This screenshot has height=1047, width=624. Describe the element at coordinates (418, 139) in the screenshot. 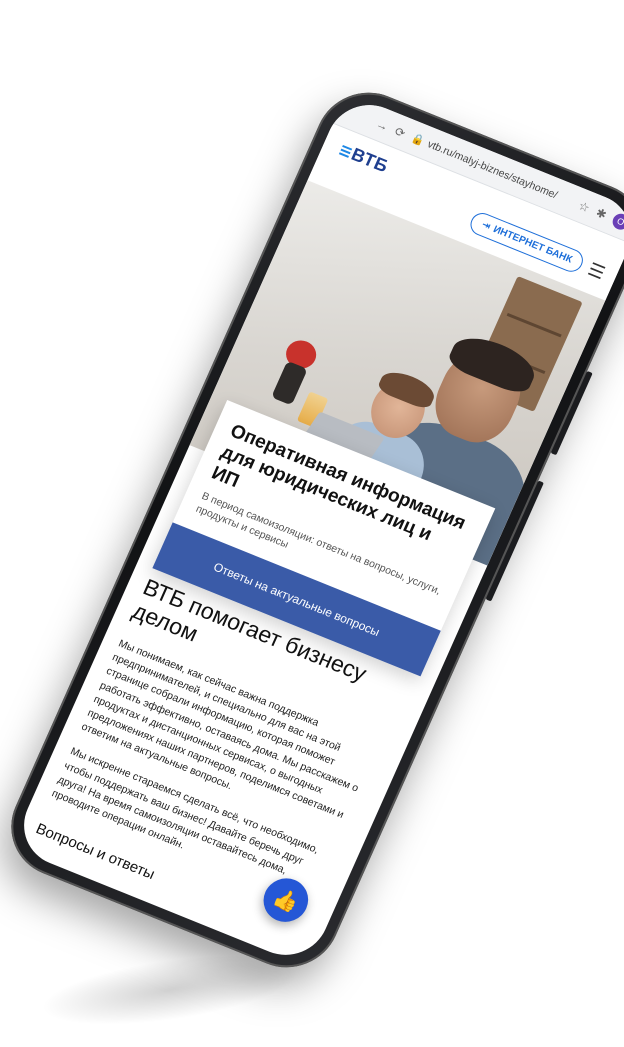

I see `lock-icon: 🔒` at that location.